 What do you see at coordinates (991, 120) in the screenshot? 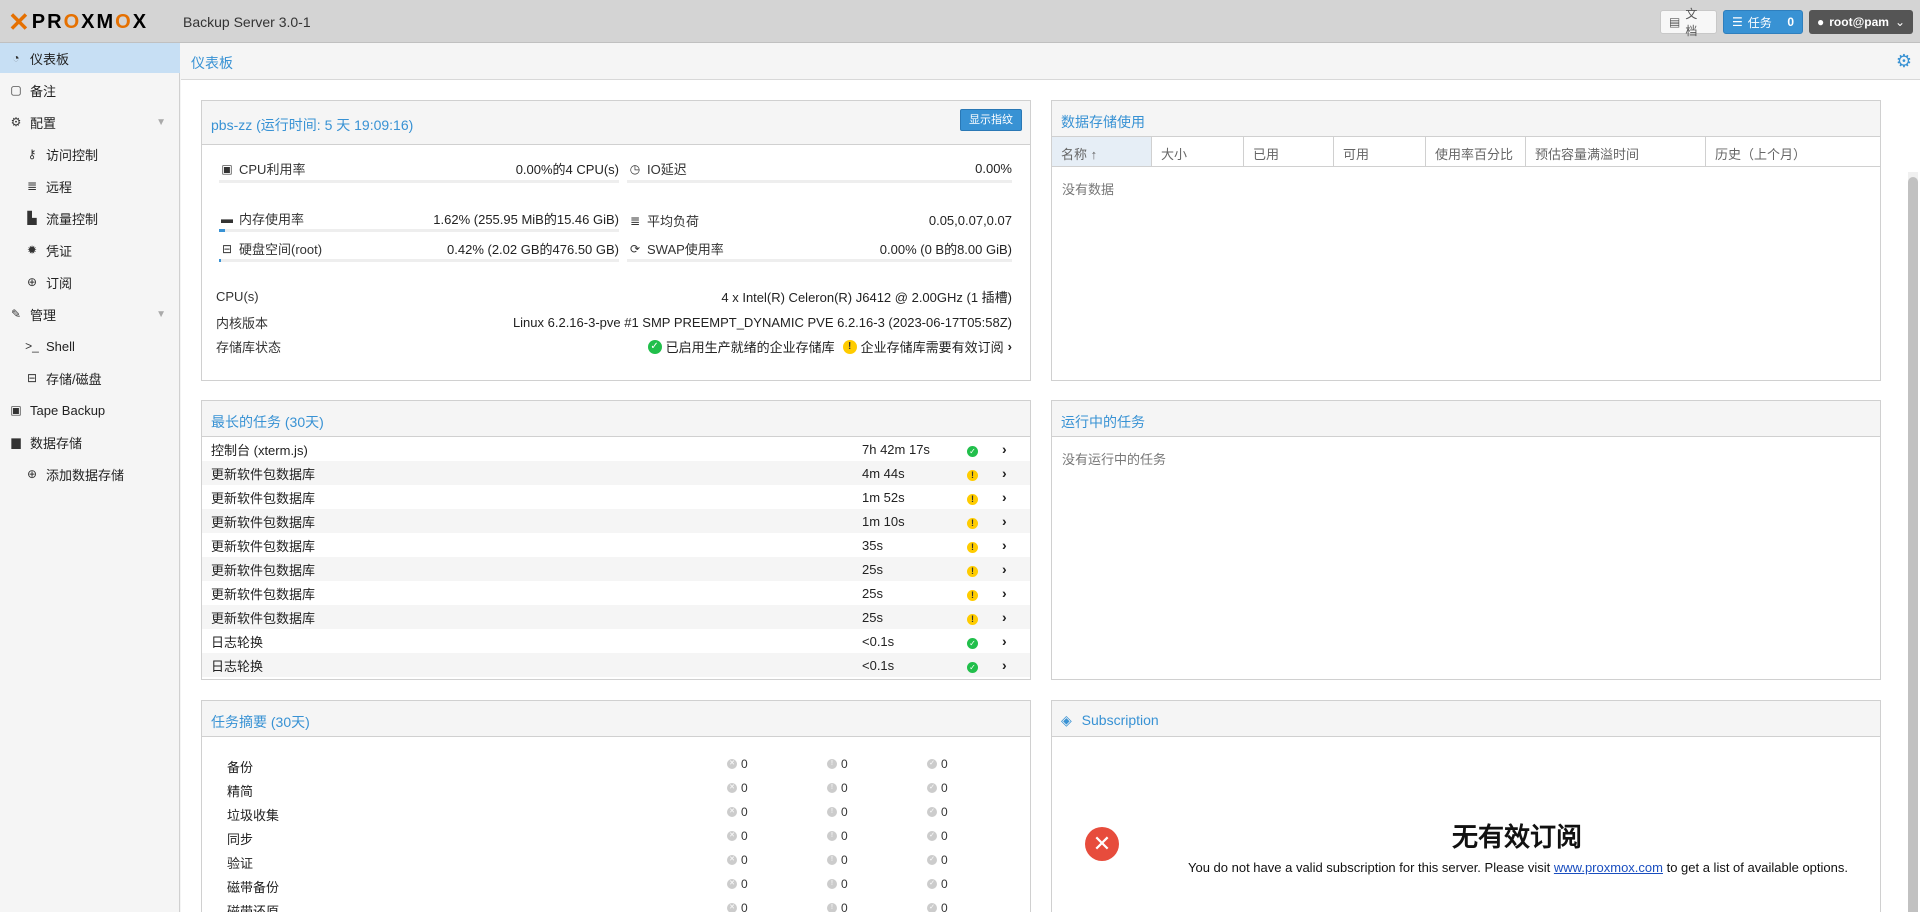
I see `show-fingerprint-button: 显示指纹` at bounding box center [991, 120].